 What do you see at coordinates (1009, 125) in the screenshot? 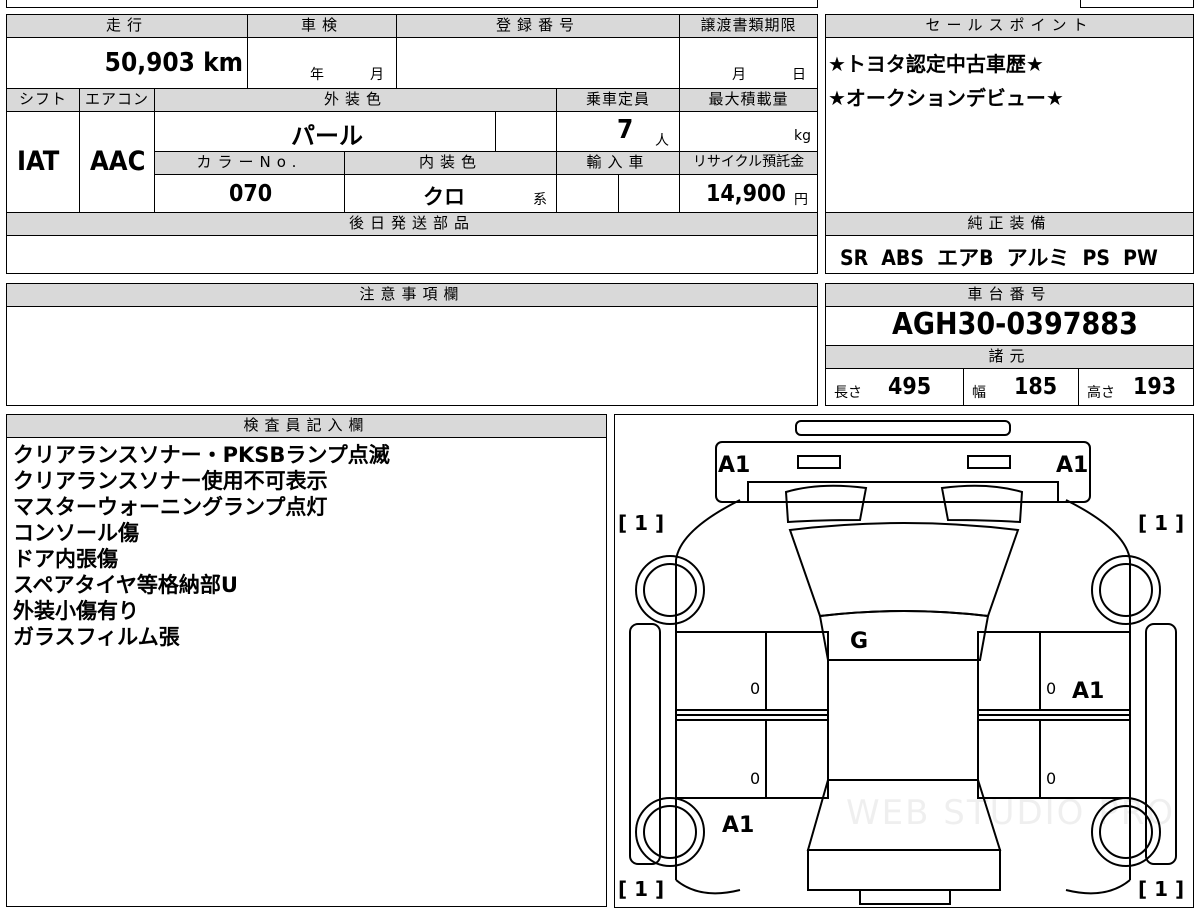
I see `sales-point-cell: ★トヨタ認定中古車歴★ ★オークションデビュー★` at bounding box center [1009, 125].